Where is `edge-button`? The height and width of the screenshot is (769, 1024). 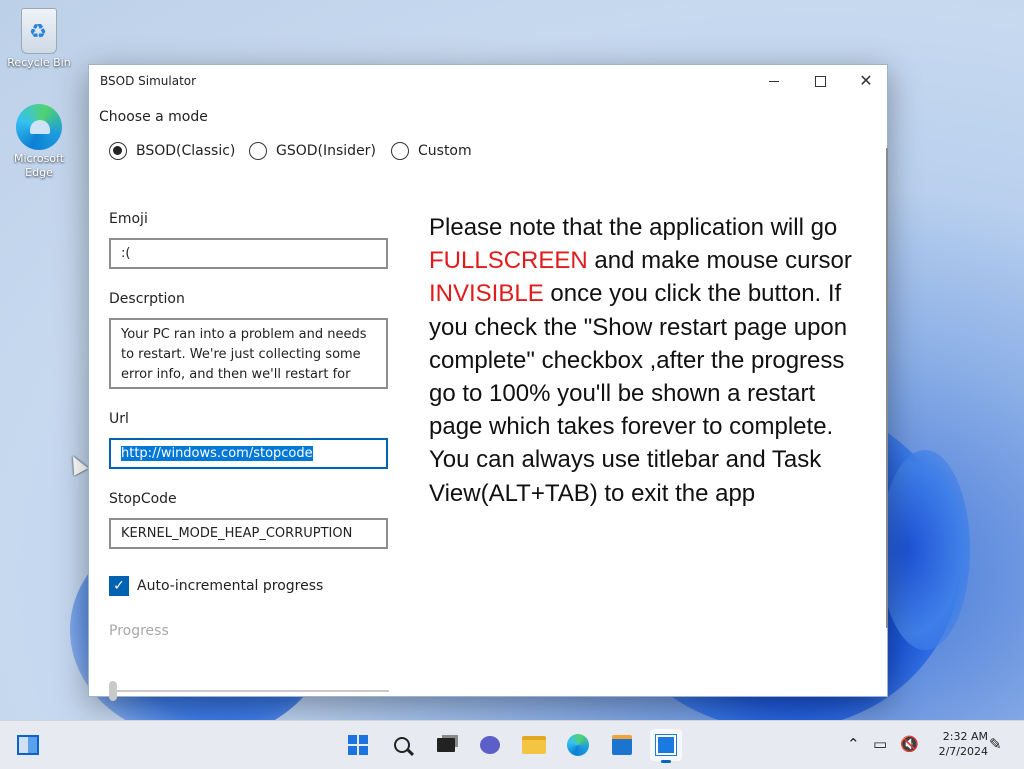
edge-button is located at coordinates (578, 745).